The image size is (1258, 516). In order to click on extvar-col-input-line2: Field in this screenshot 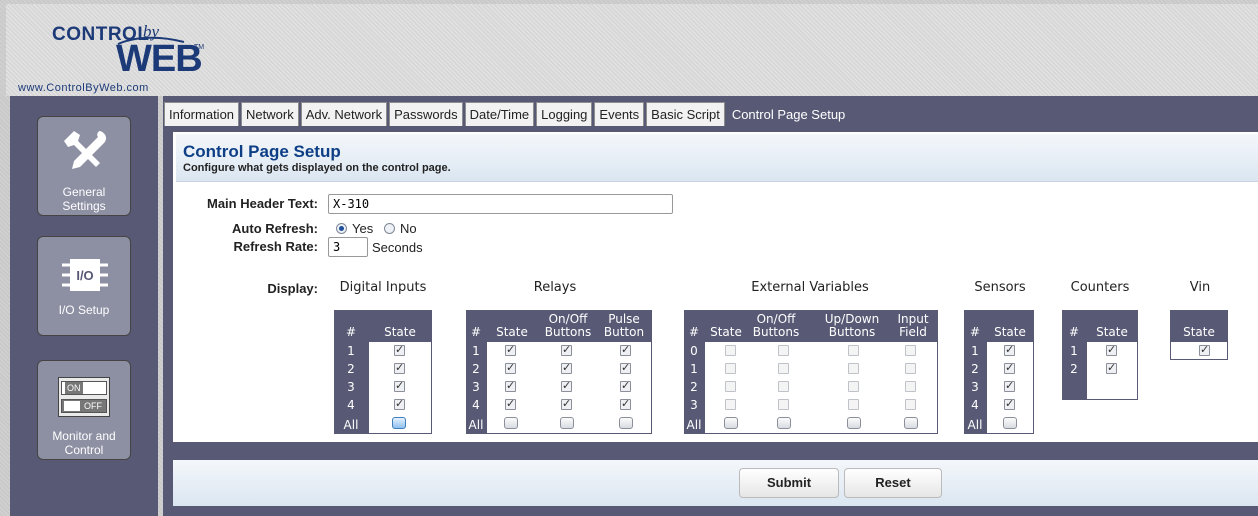, I will do `click(913, 332)`.